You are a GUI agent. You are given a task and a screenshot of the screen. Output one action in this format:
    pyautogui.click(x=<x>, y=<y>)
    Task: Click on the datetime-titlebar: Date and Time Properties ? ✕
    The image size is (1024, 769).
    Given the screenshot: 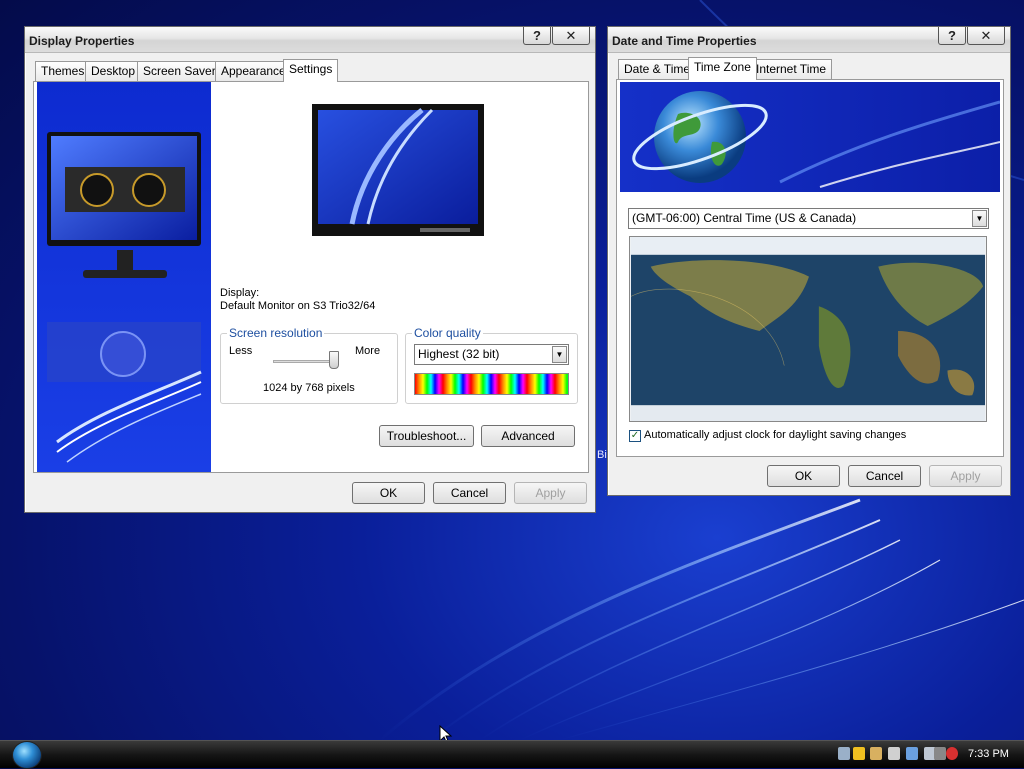 What is the action you would take?
    pyautogui.click(x=809, y=40)
    